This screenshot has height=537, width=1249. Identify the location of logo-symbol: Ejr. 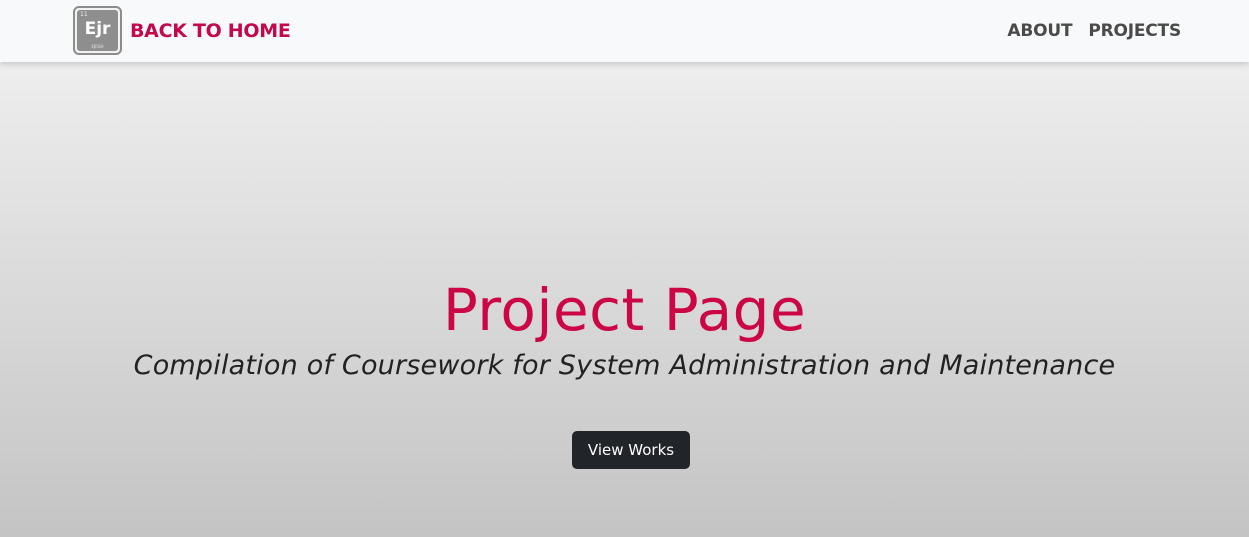
(97, 29).